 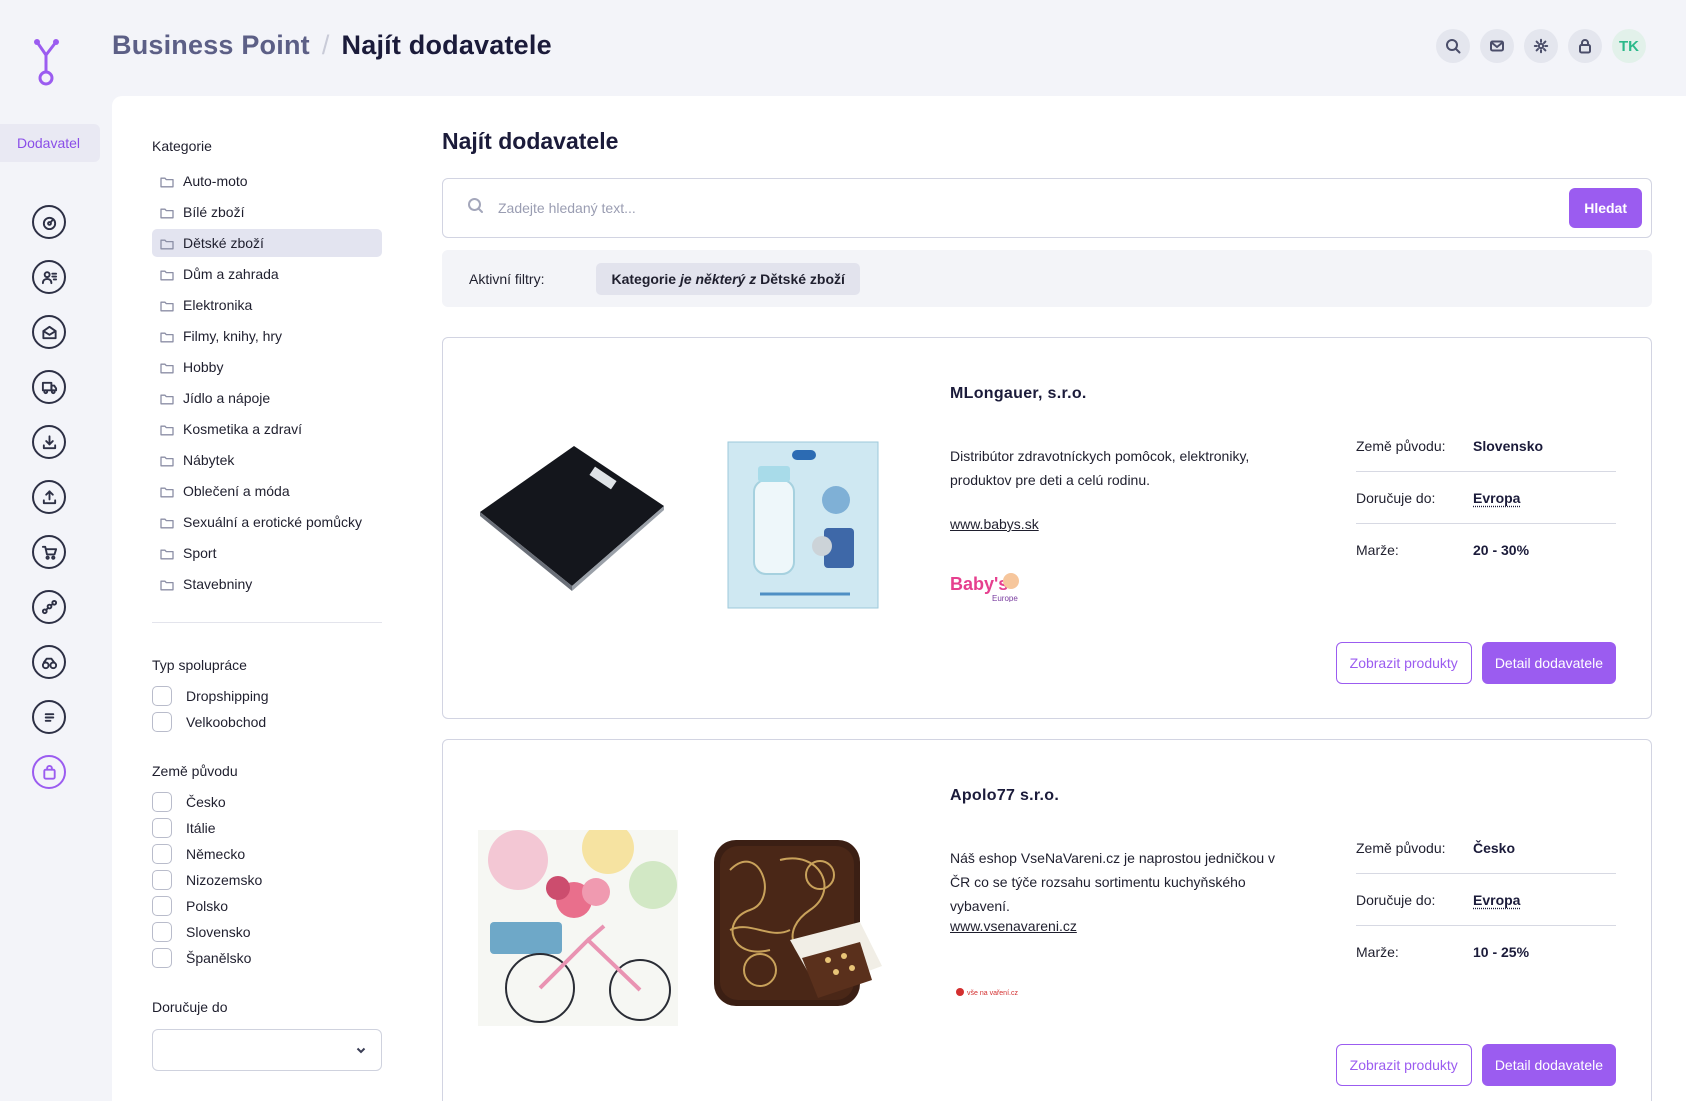 I want to click on origin-option: Španělsko, so click(x=267, y=957).